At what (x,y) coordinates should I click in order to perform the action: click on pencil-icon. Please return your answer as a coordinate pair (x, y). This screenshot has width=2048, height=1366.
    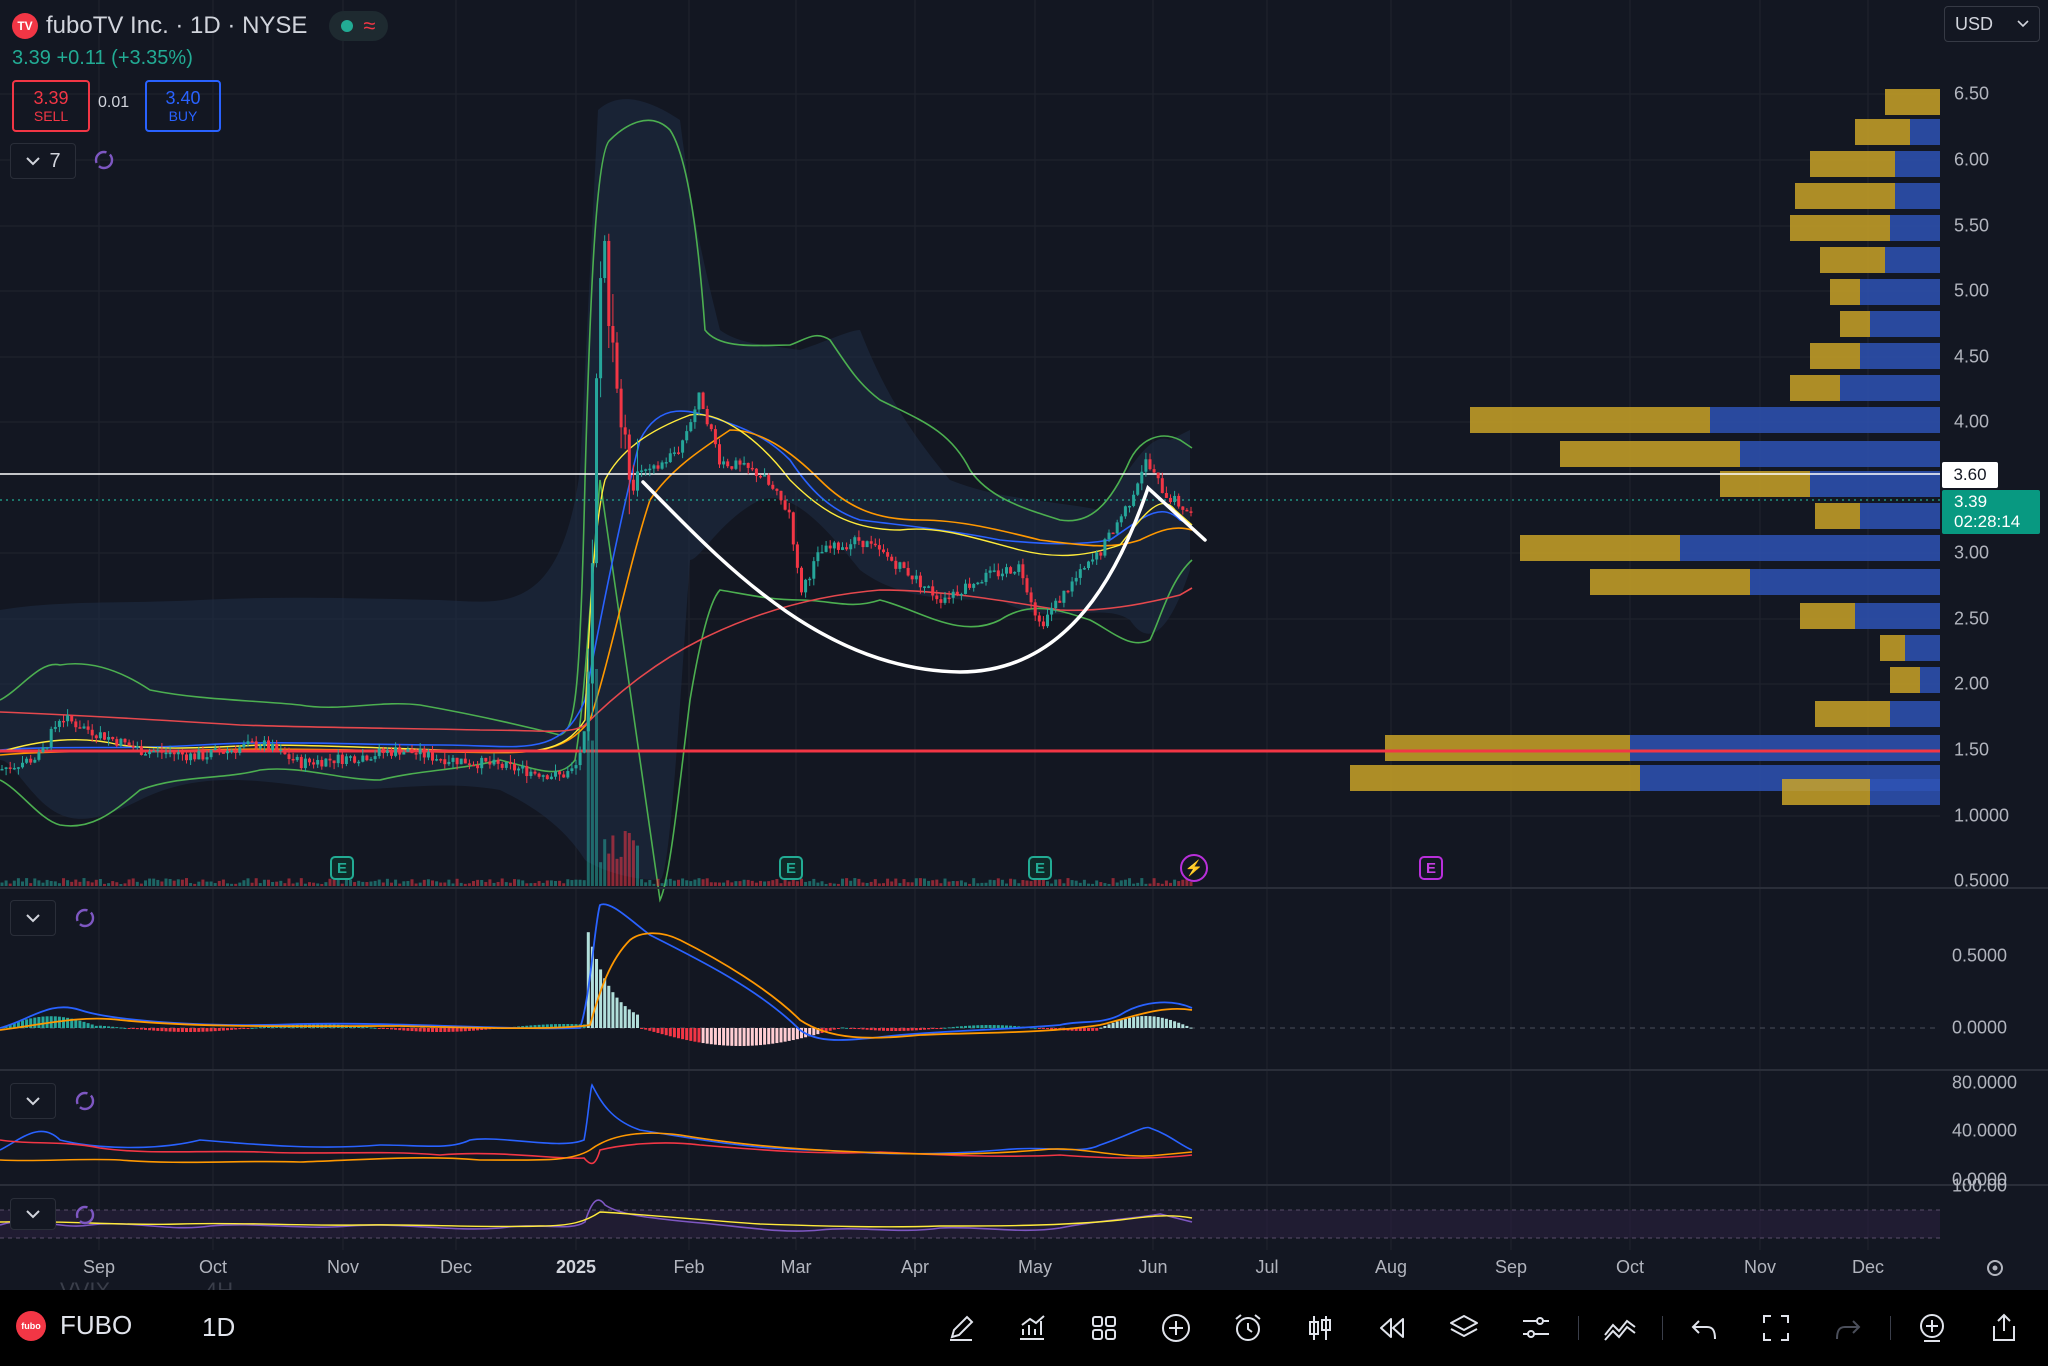
    Looking at the image, I should click on (961, 1328).